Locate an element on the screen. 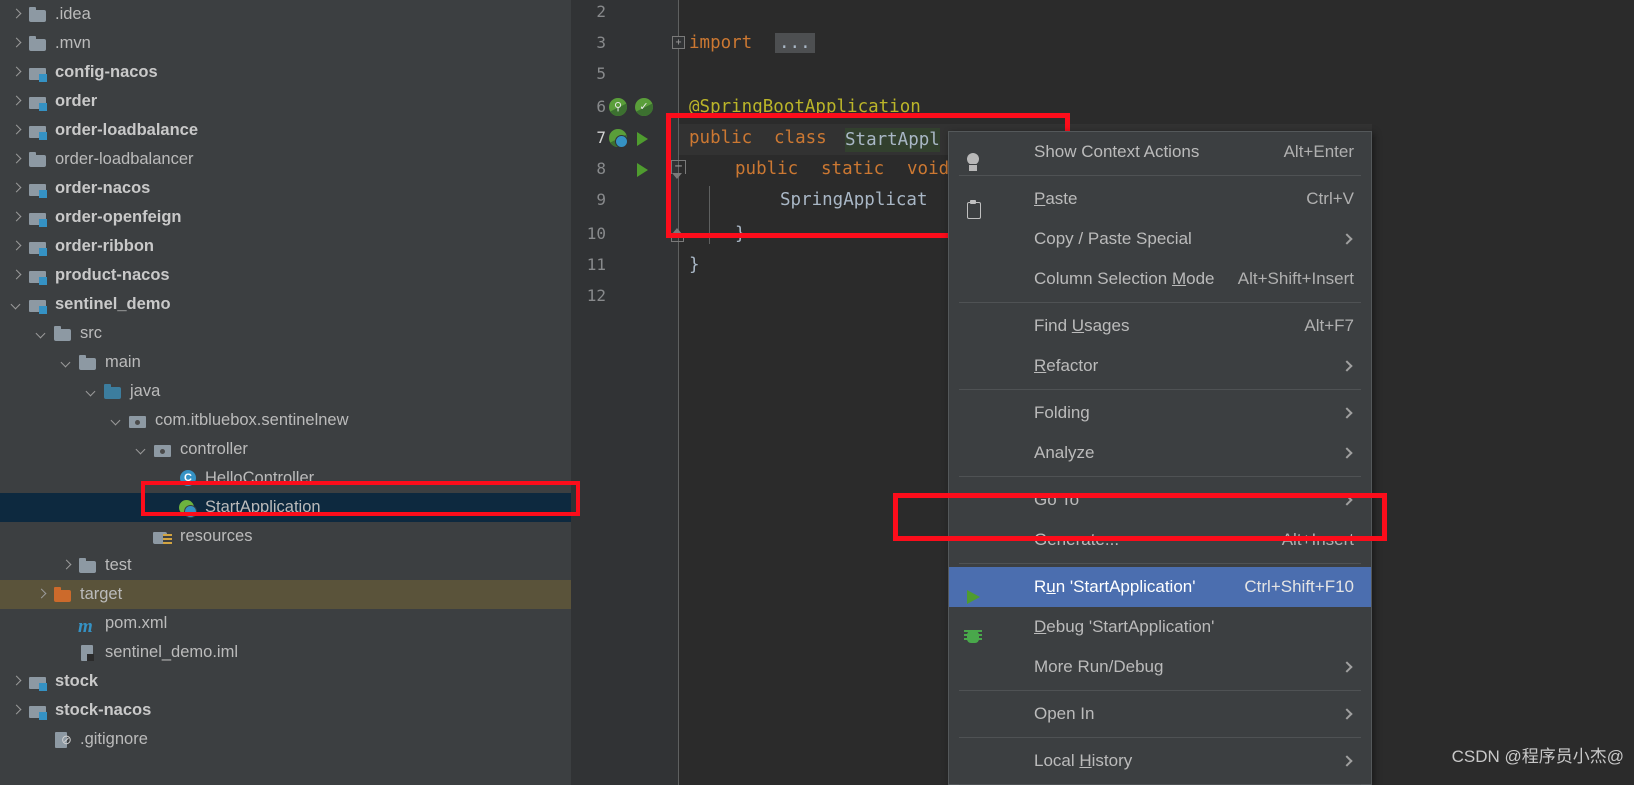 The width and height of the screenshot is (1634, 785). tree-item-config-nacos: config-nacos is located at coordinates (285, 72).